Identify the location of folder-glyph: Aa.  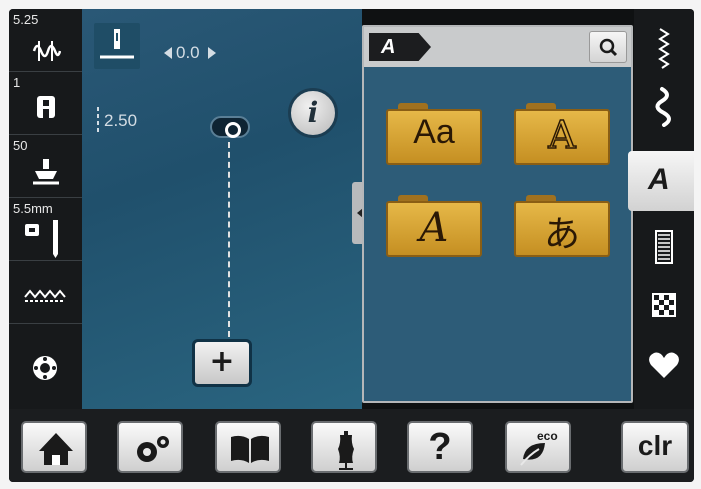
(434, 132).